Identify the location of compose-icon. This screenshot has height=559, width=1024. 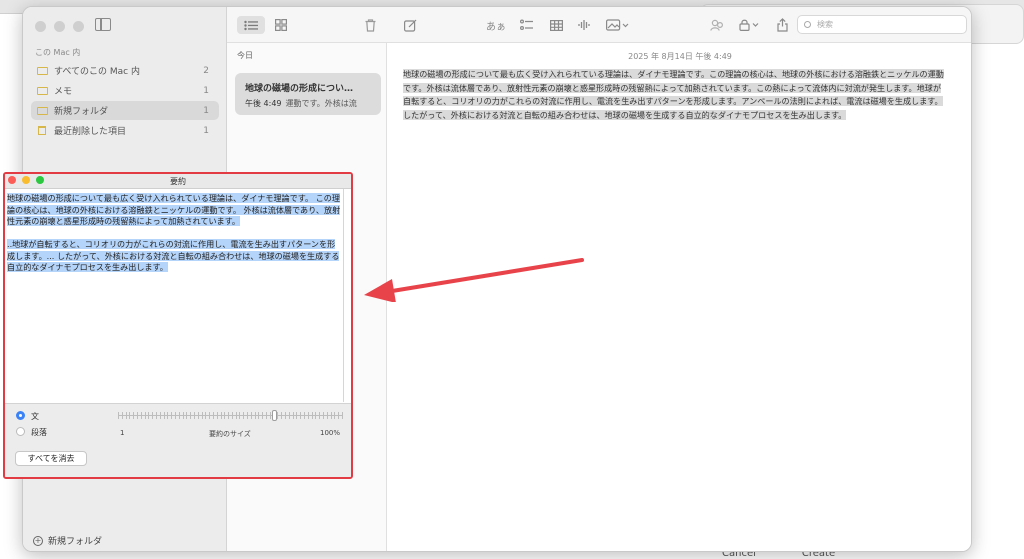
(409, 25).